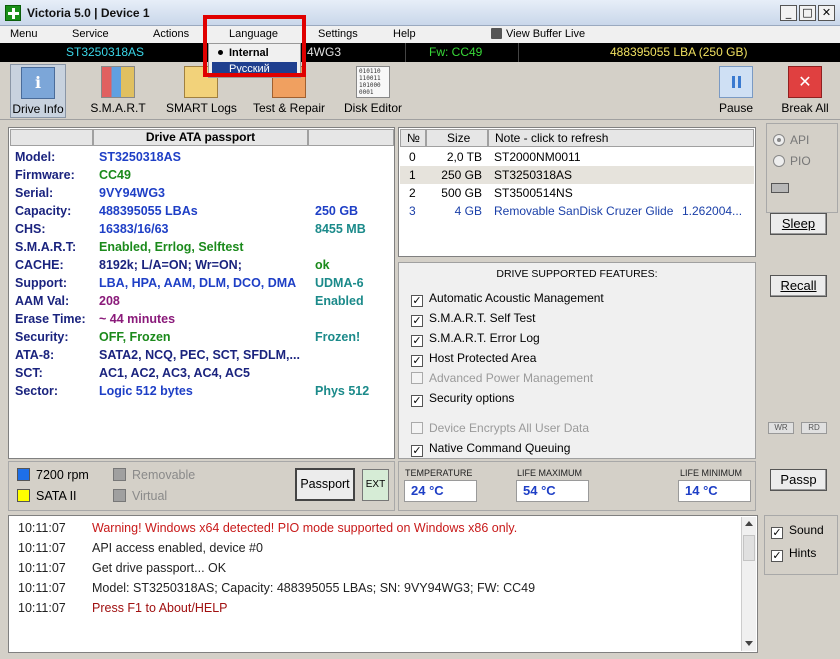 This screenshot has height=659, width=840. Describe the element at coordinates (509, 428) in the screenshot. I see `feature-label: Device Encrypts All User Data` at that location.